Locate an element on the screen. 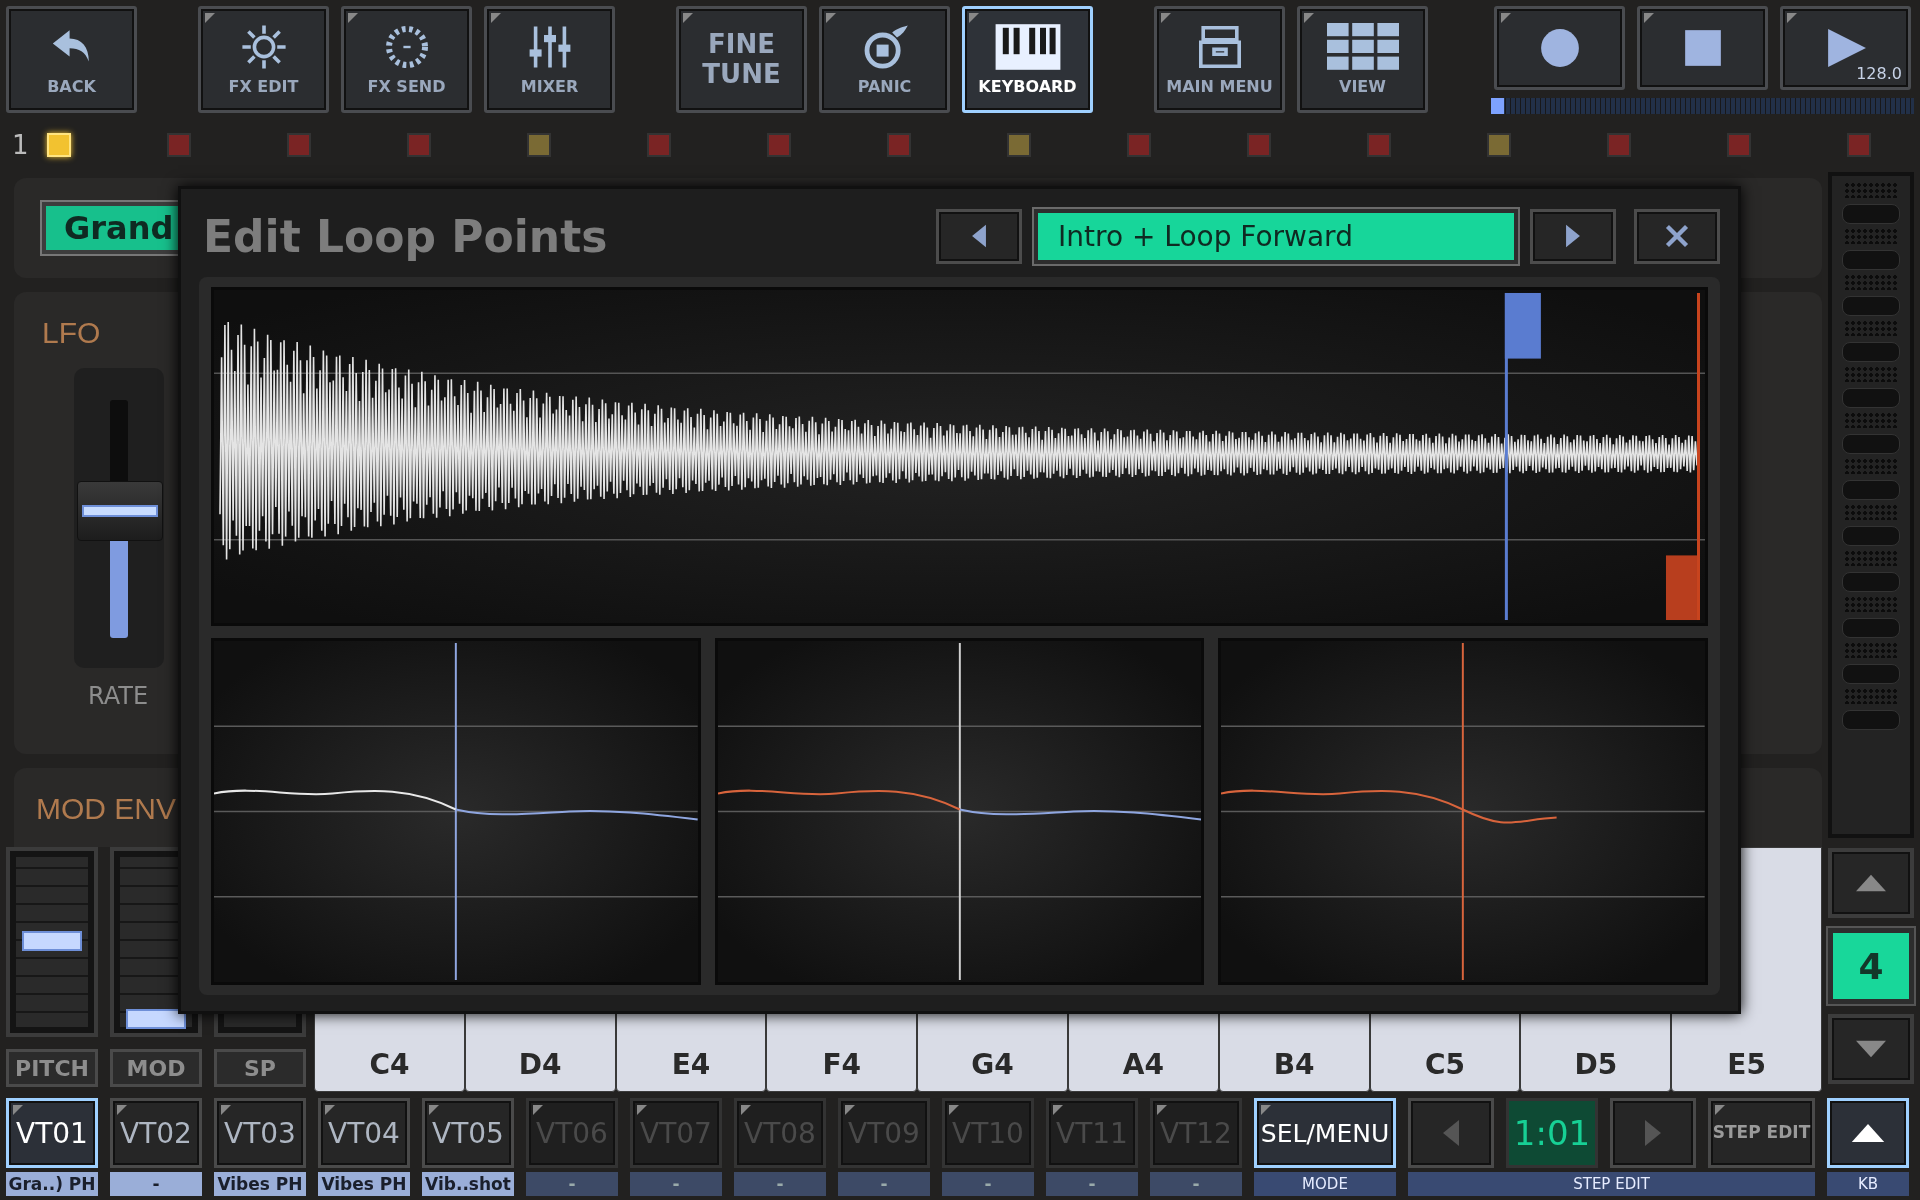  mixer-button: MIXER is located at coordinates (549, 59).